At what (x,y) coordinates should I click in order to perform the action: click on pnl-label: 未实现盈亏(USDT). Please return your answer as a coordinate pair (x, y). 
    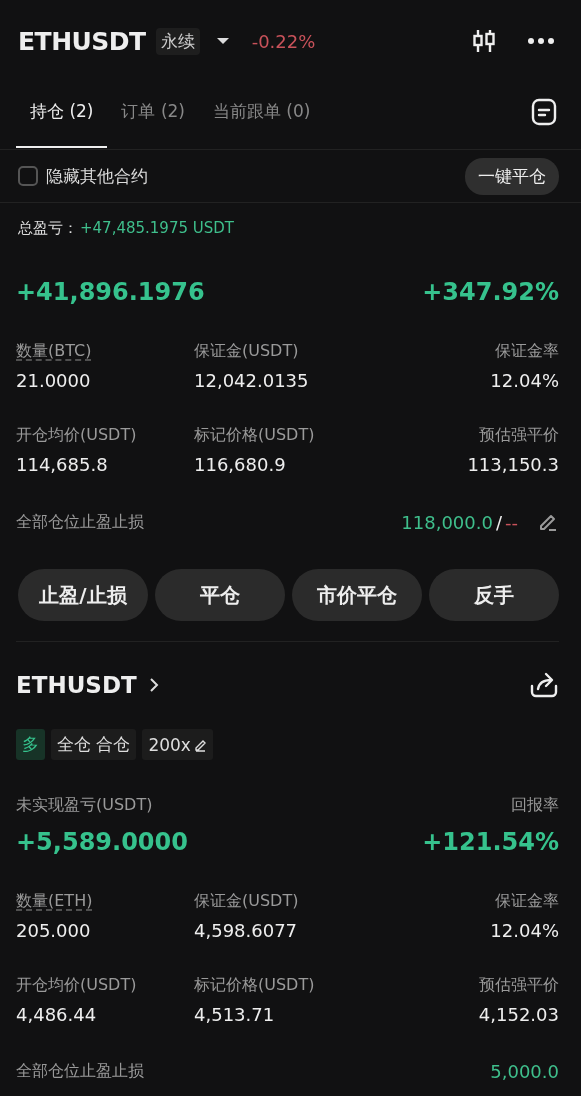
    Looking at the image, I should click on (84, 805).